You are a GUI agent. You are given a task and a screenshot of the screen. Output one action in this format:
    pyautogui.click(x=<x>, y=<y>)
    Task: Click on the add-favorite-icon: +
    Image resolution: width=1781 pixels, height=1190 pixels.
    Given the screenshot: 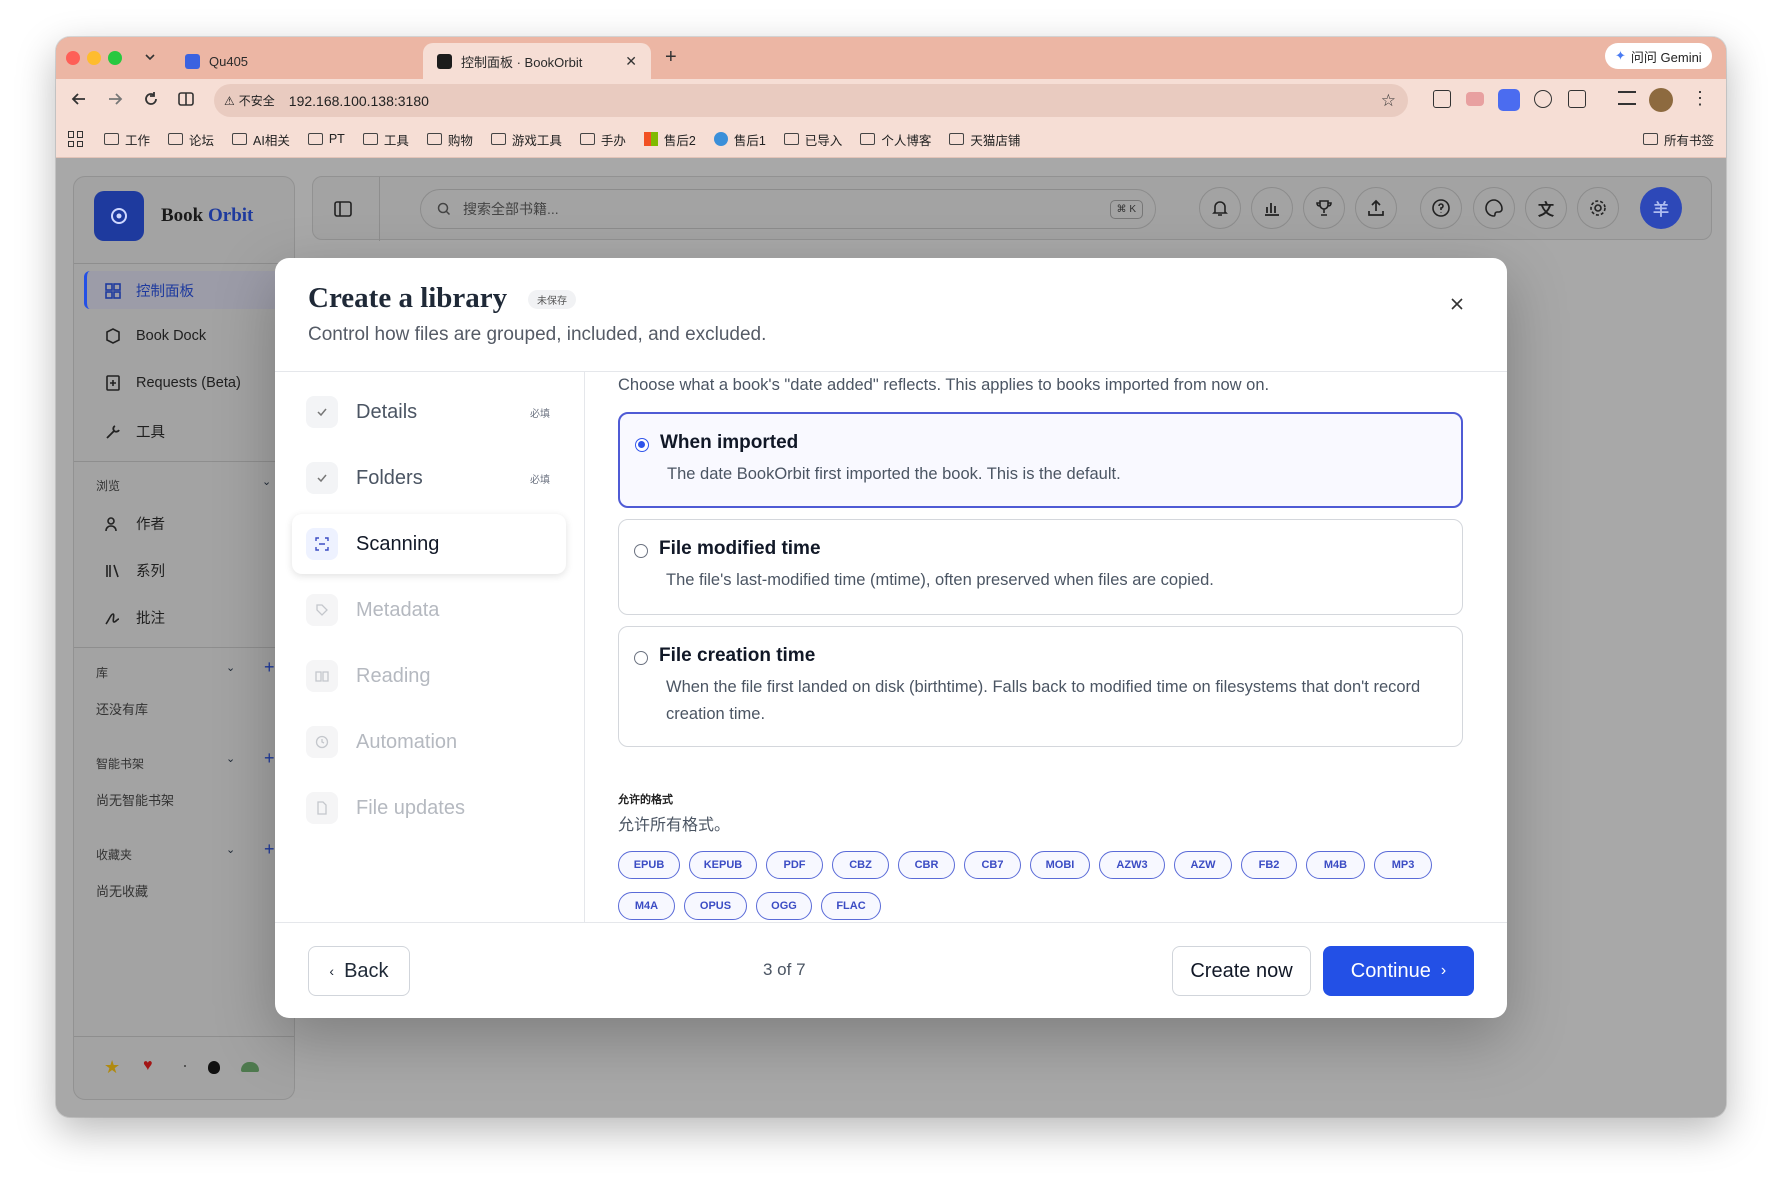 What is the action you would take?
    pyautogui.click(x=269, y=849)
    